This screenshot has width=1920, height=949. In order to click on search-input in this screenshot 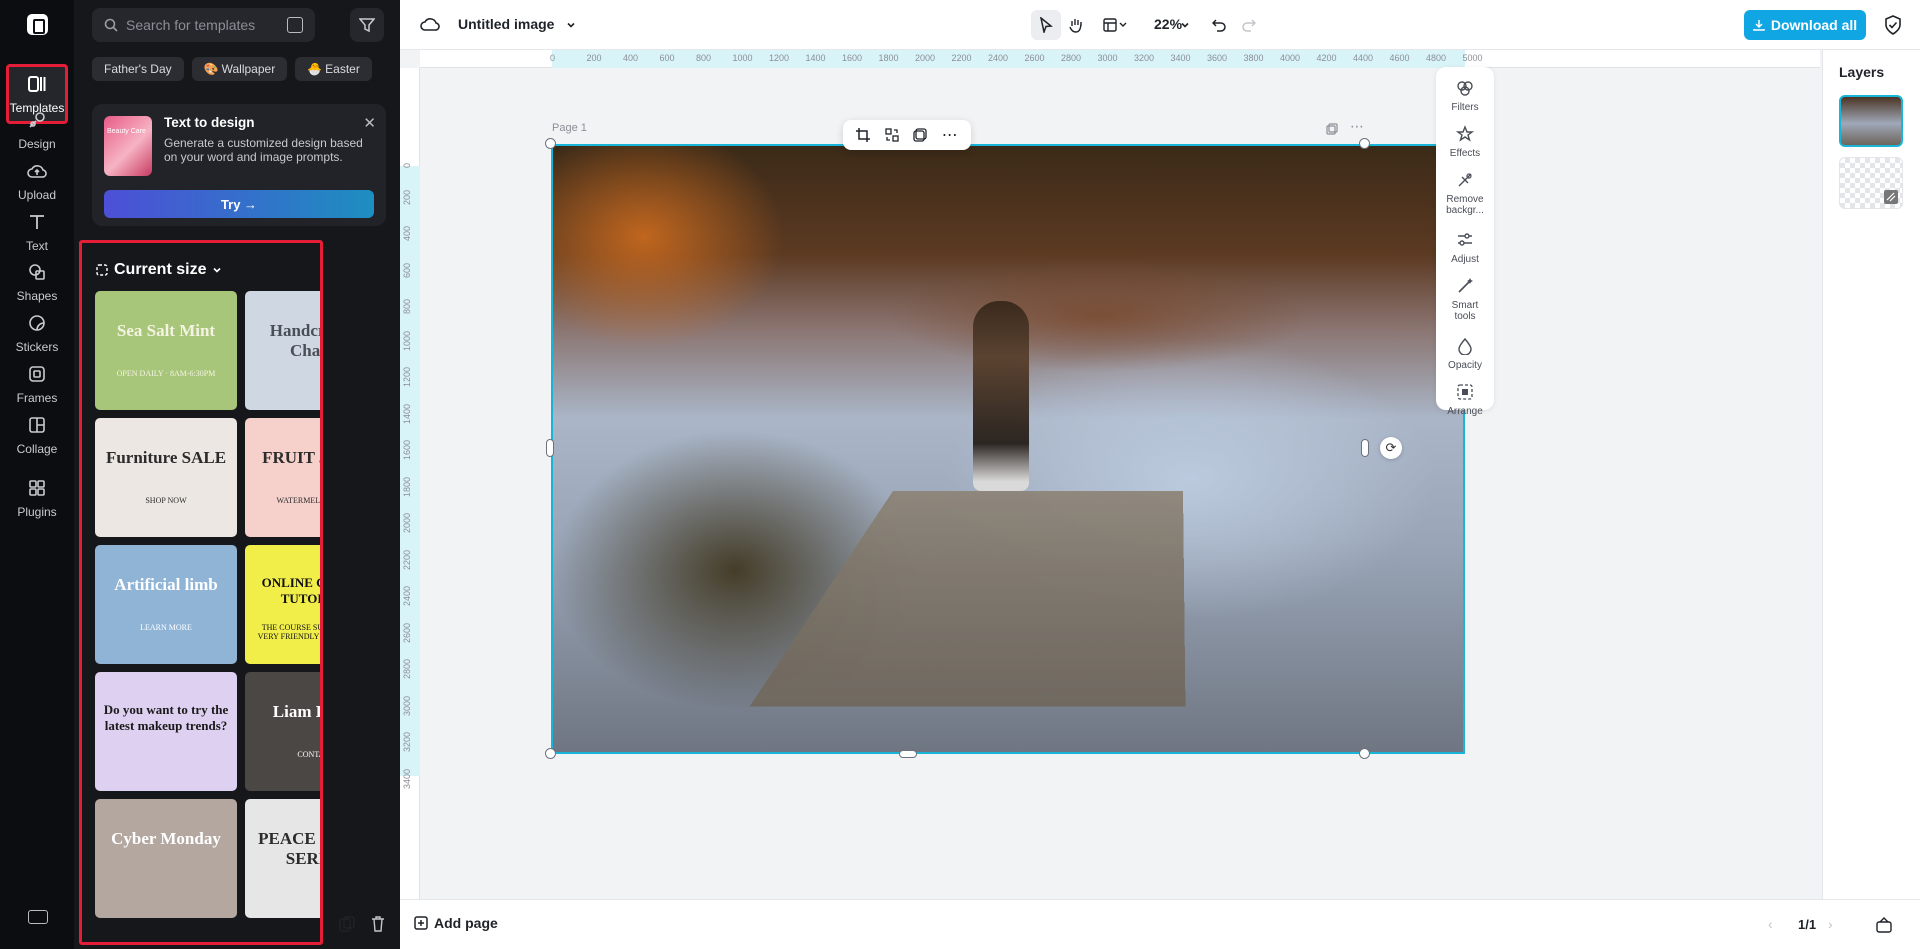, I will do `click(206, 25)`.